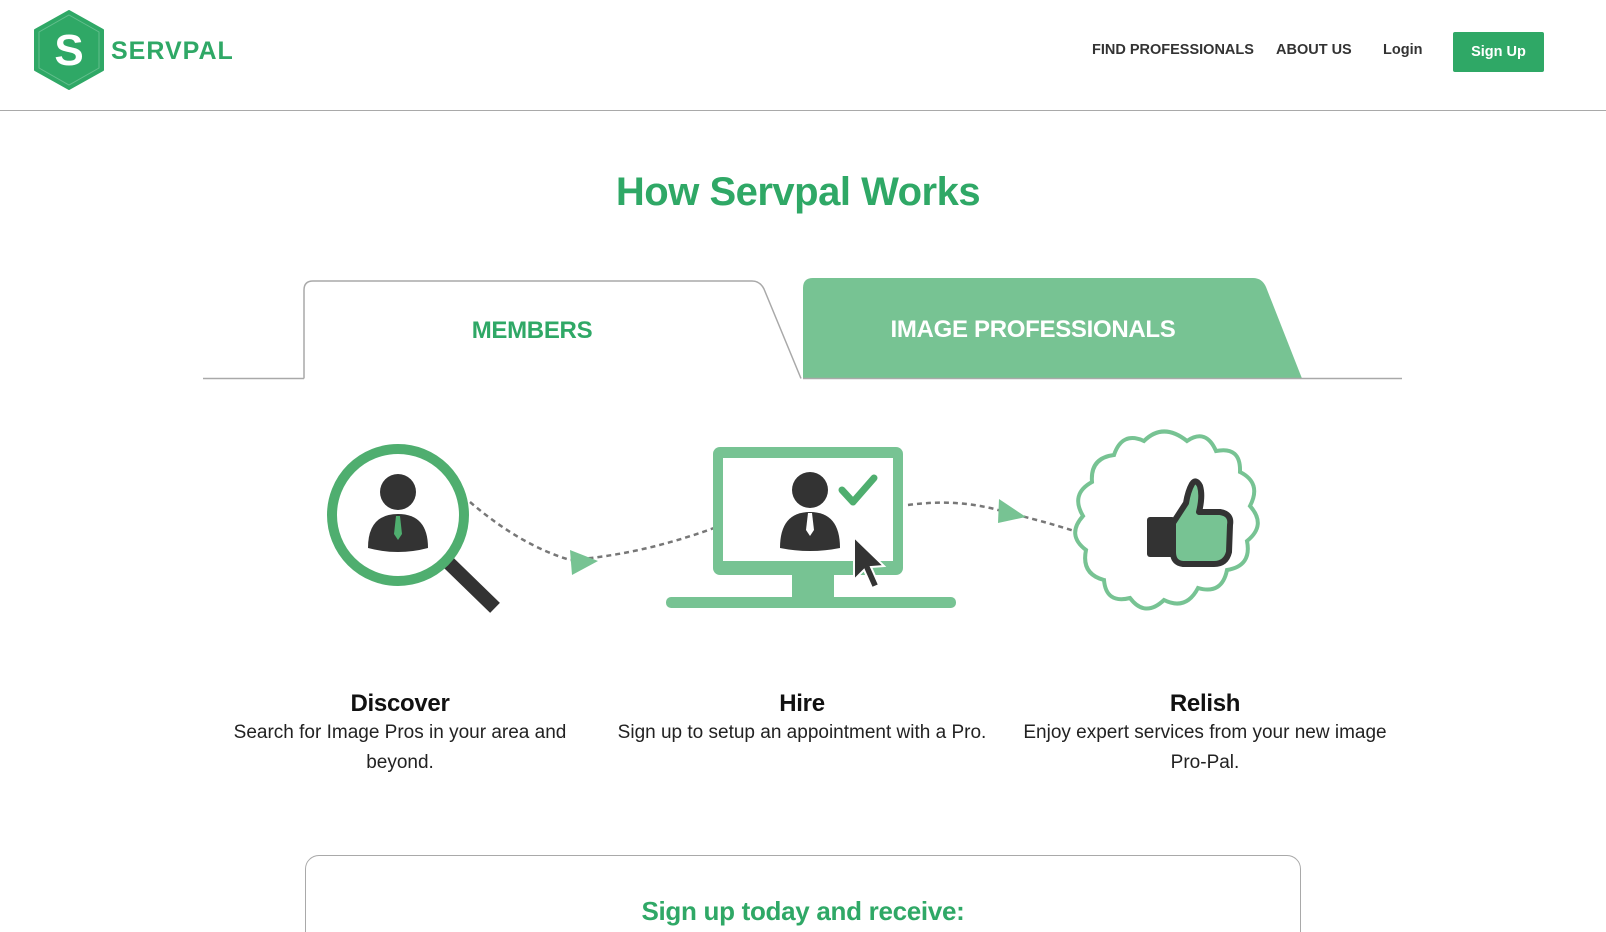 The image size is (1606, 932). I want to click on logo-hexagon-icon: S, so click(69, 50).